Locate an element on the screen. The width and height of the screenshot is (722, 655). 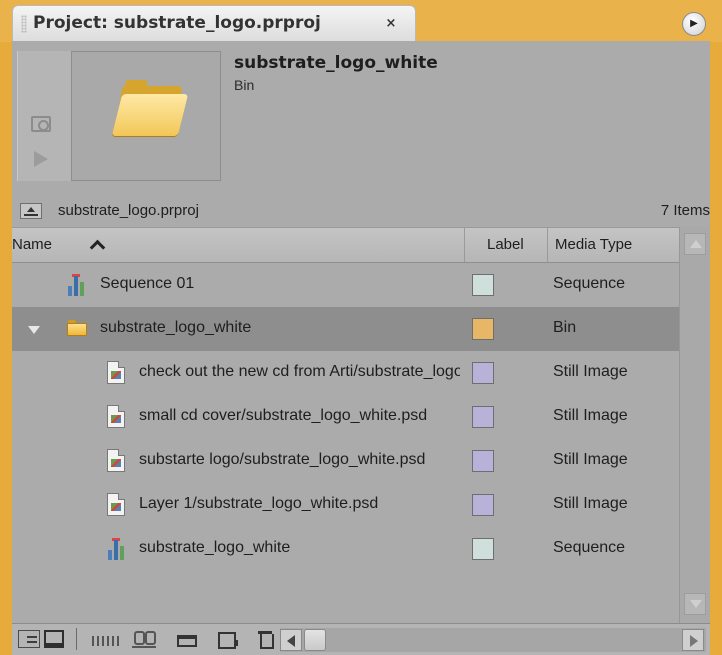
item-name: substarte logo/substrate_logo_white.psd is located at coordinates (282, 459).